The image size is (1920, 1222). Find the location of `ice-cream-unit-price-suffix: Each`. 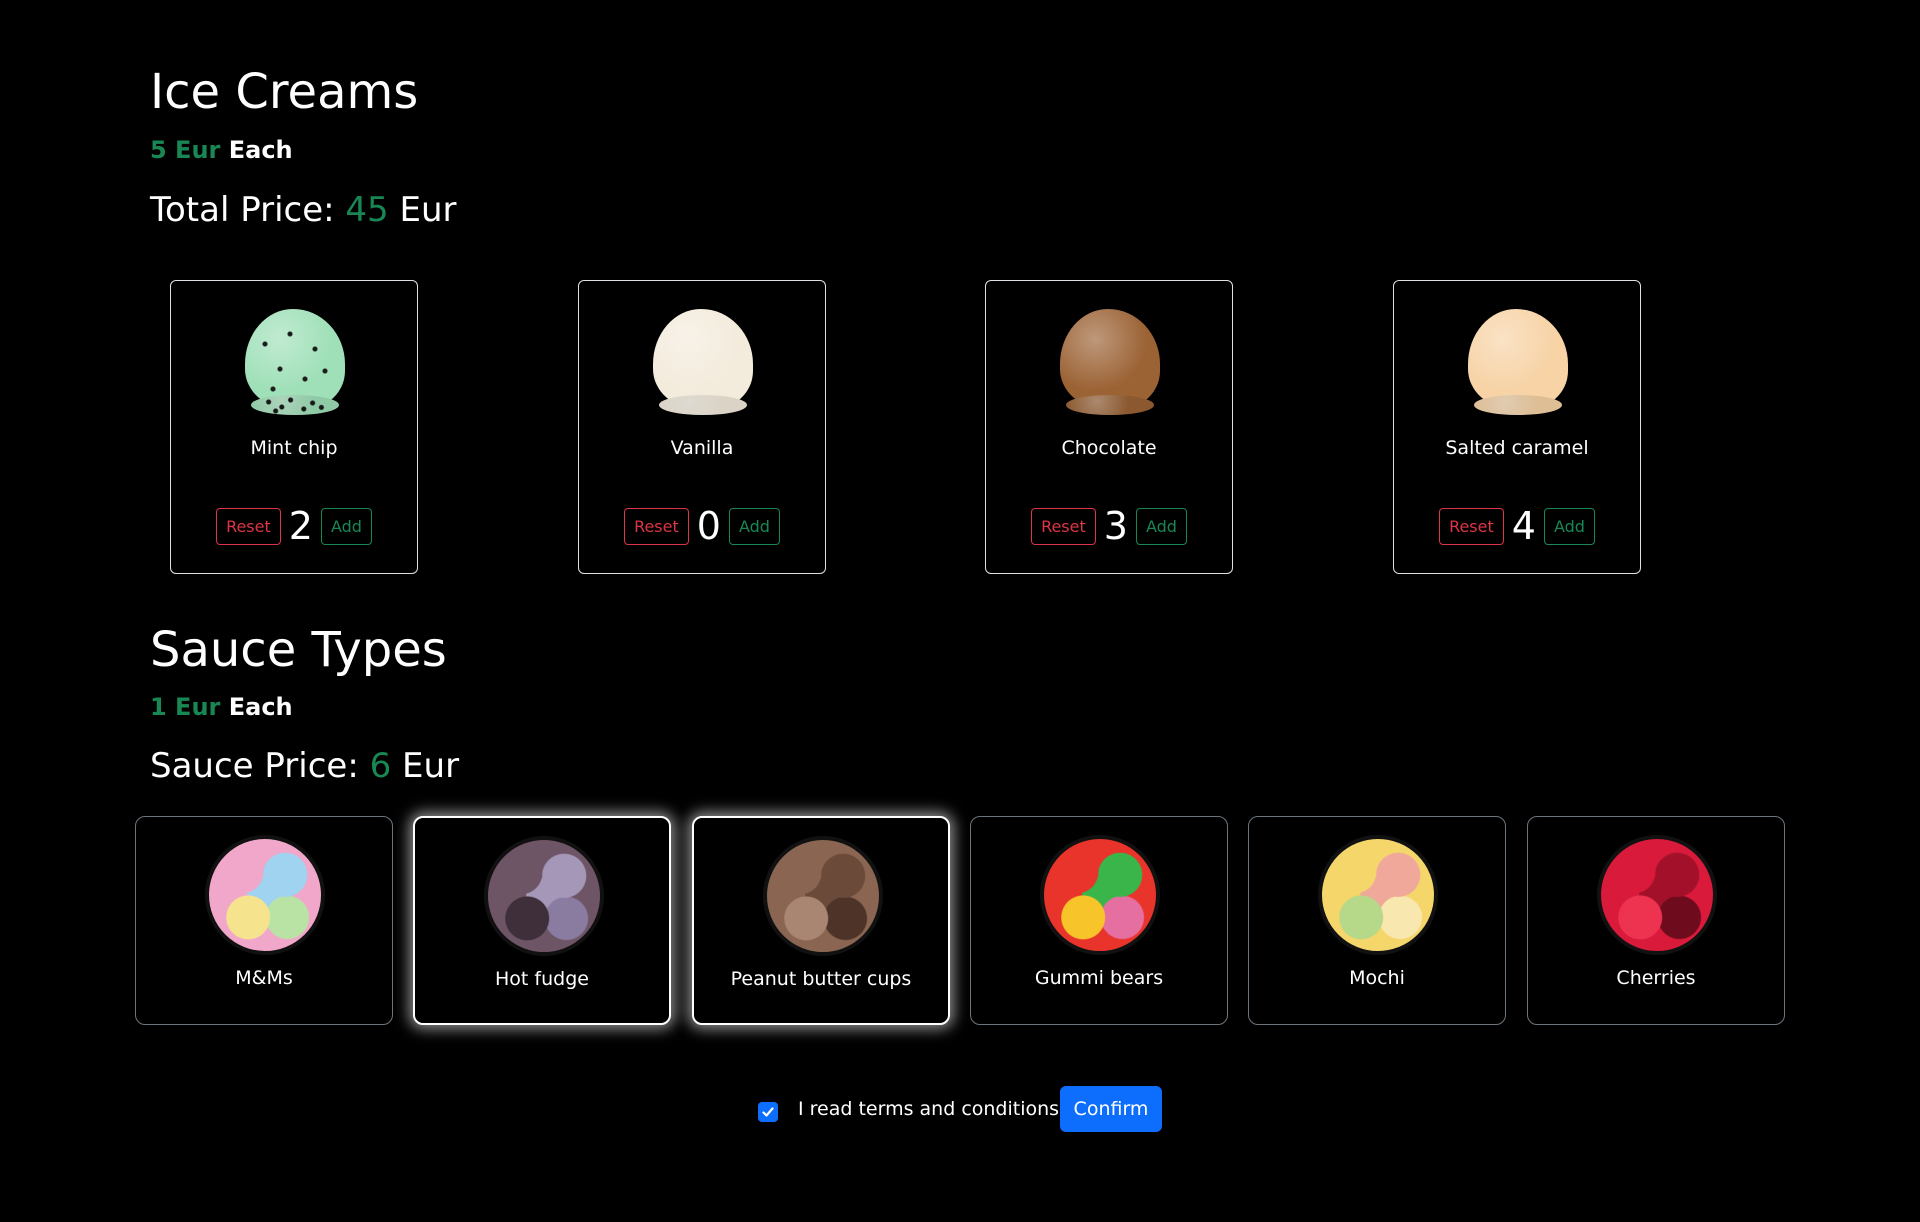

ice-cream-unit-price-suffix: Each is located at coordinates (260, 150).